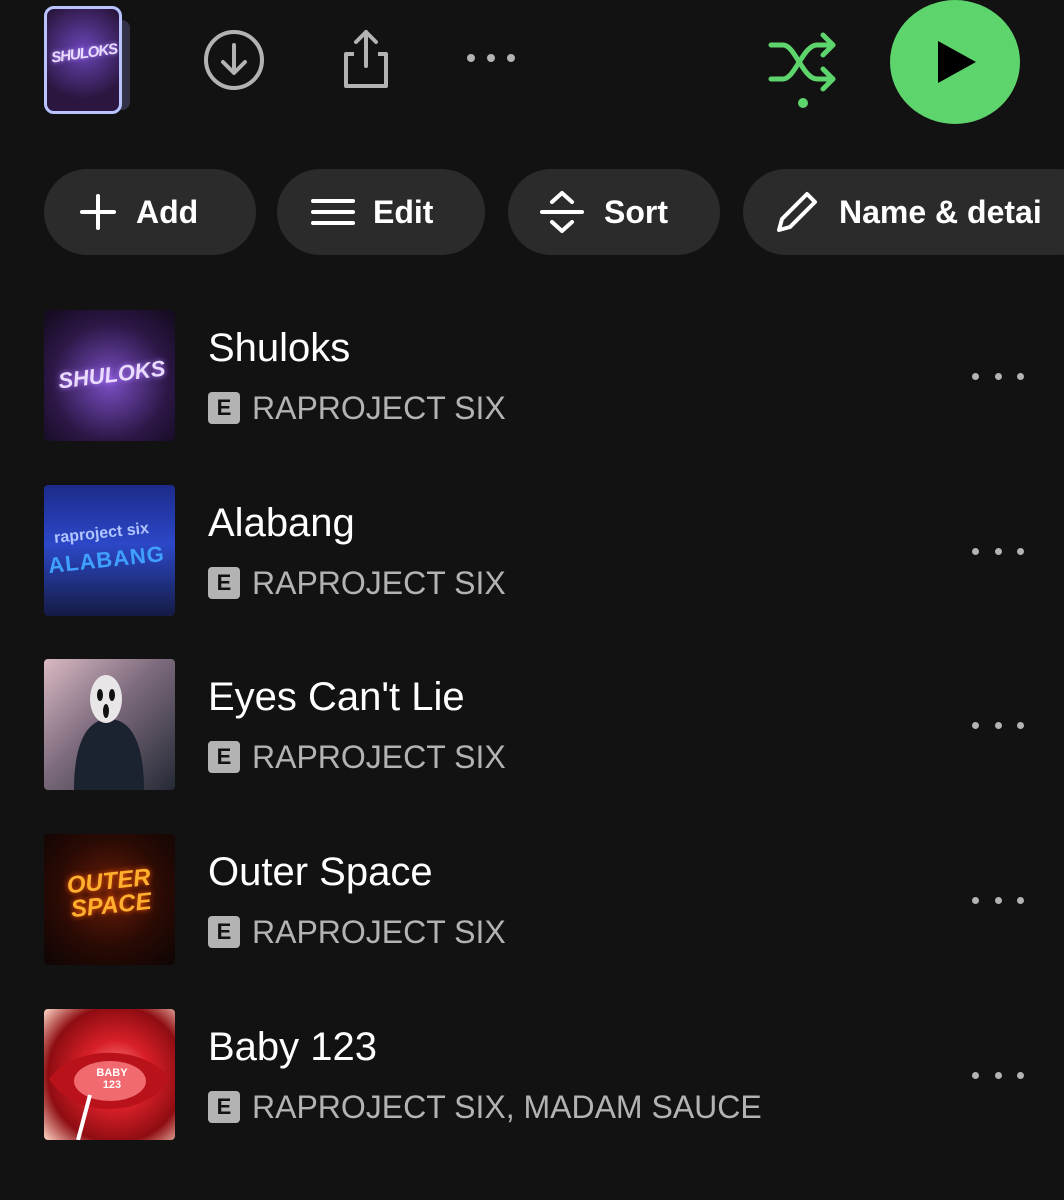 This screenshot has height=1200, width=1064. I want to click on track-title: Outer Space, so click(320, 872).